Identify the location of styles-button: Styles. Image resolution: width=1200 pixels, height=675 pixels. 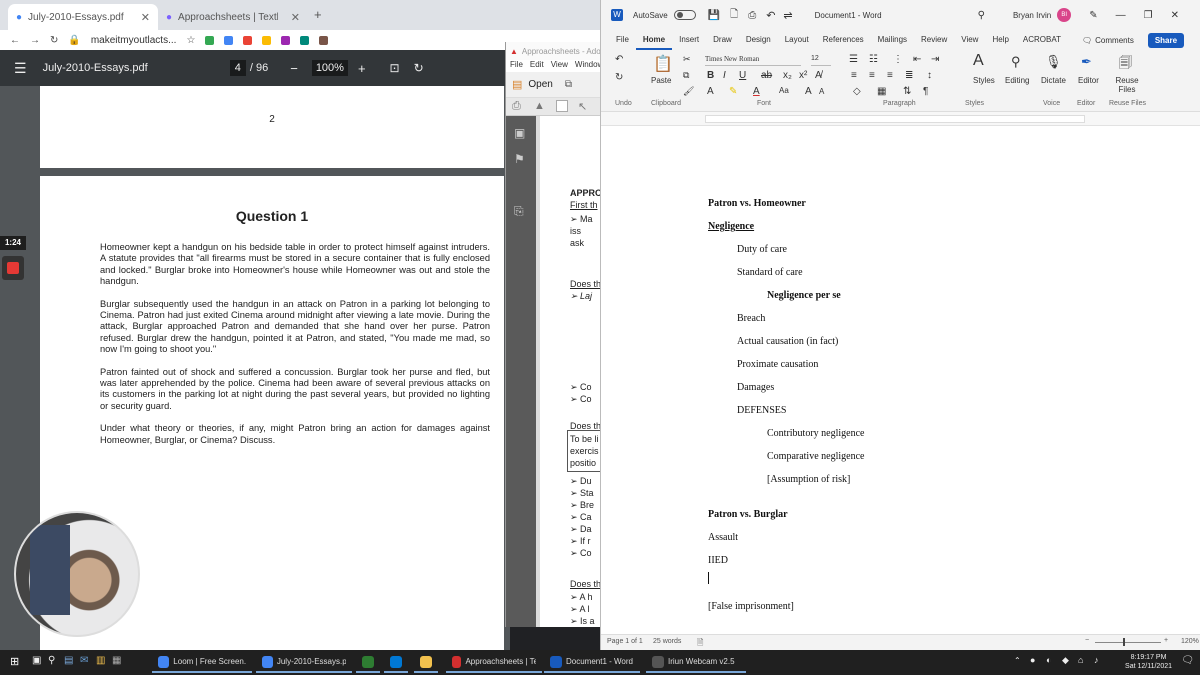
(984, 80).